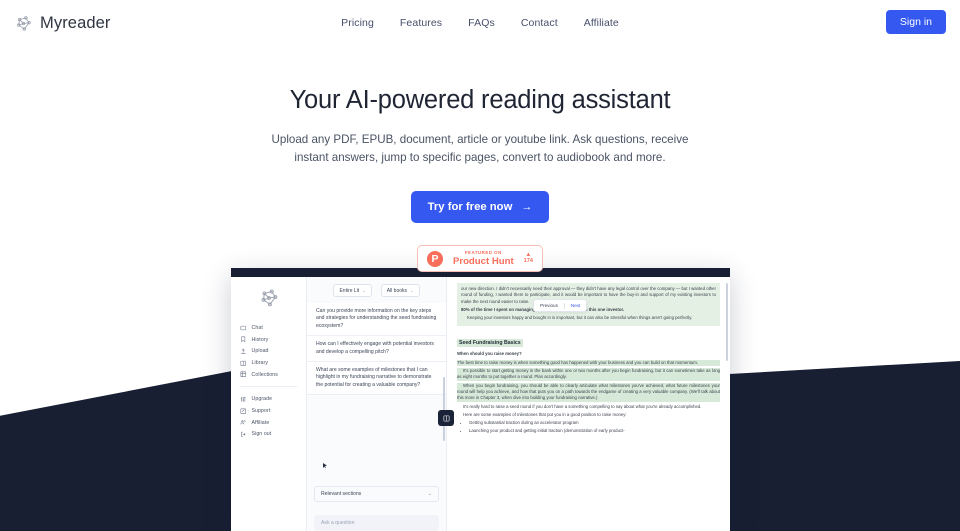 The width and height of the screenshot is (960, 531). I want to click on sidebar-item-history: History, so click(268, 340).